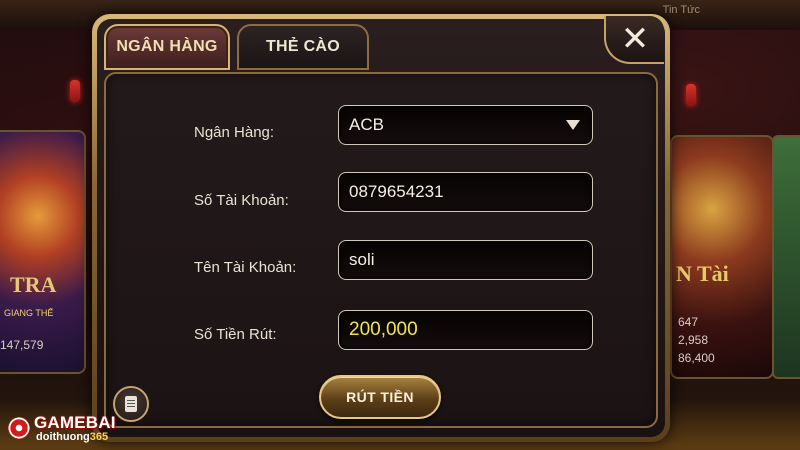  I want to click on account-name-value: soli, so click(362, 259).